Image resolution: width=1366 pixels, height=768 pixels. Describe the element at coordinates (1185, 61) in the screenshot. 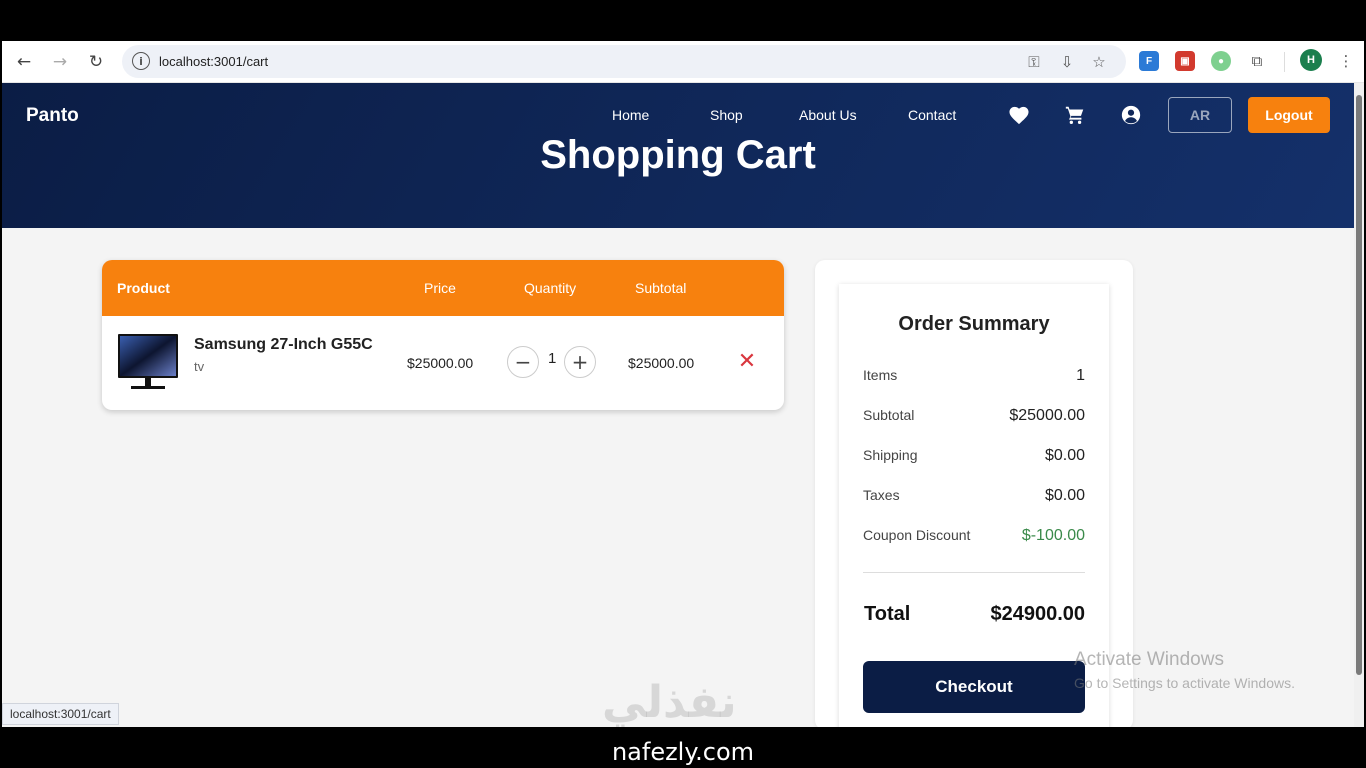

I see `extension-icon: ▣` at that location.